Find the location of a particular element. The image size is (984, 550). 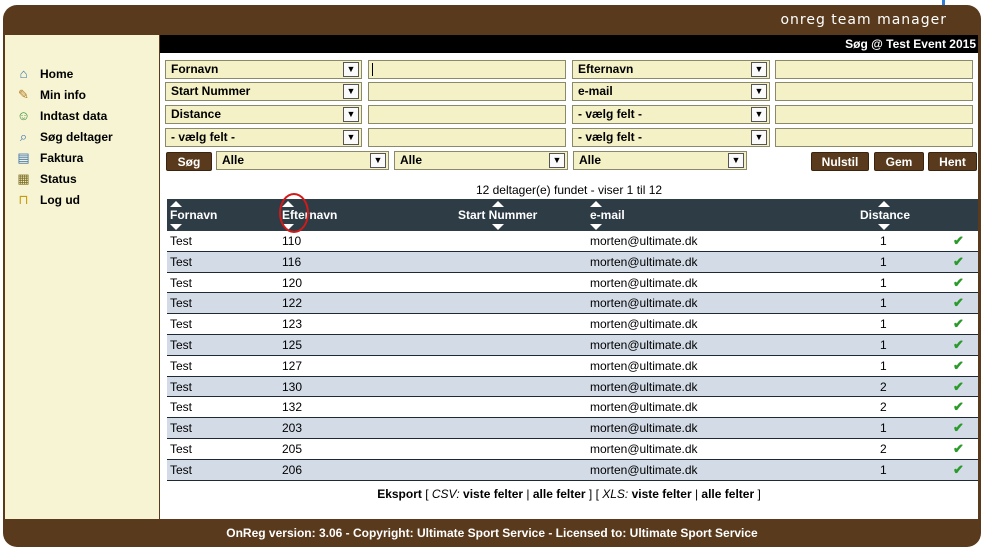

field-select-6: e-mail ▼ is located at coordinates (671, 91).